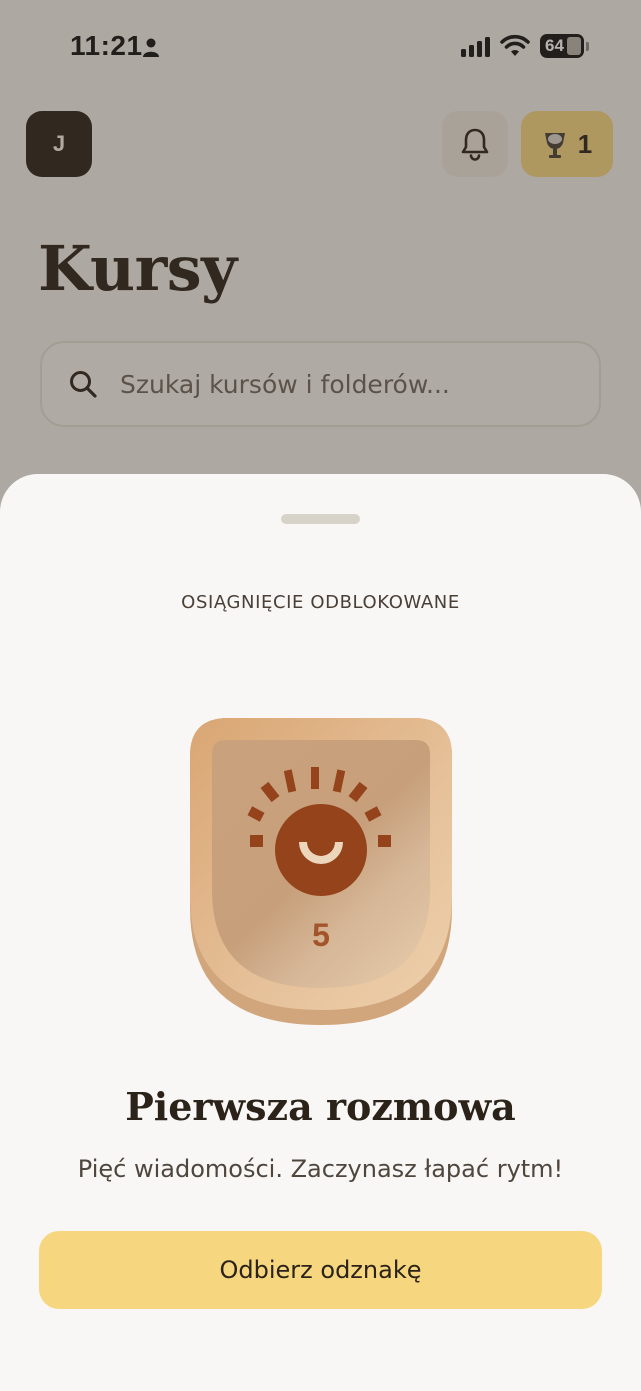 This screenshot has height=1391, width=641. What do you see at coordinates (320, 1169) in the screenshot?
I see `achievement-description: Pięć wiadomości. Zaczynasz łapać rytm!` at bounding box center [320, 1169].